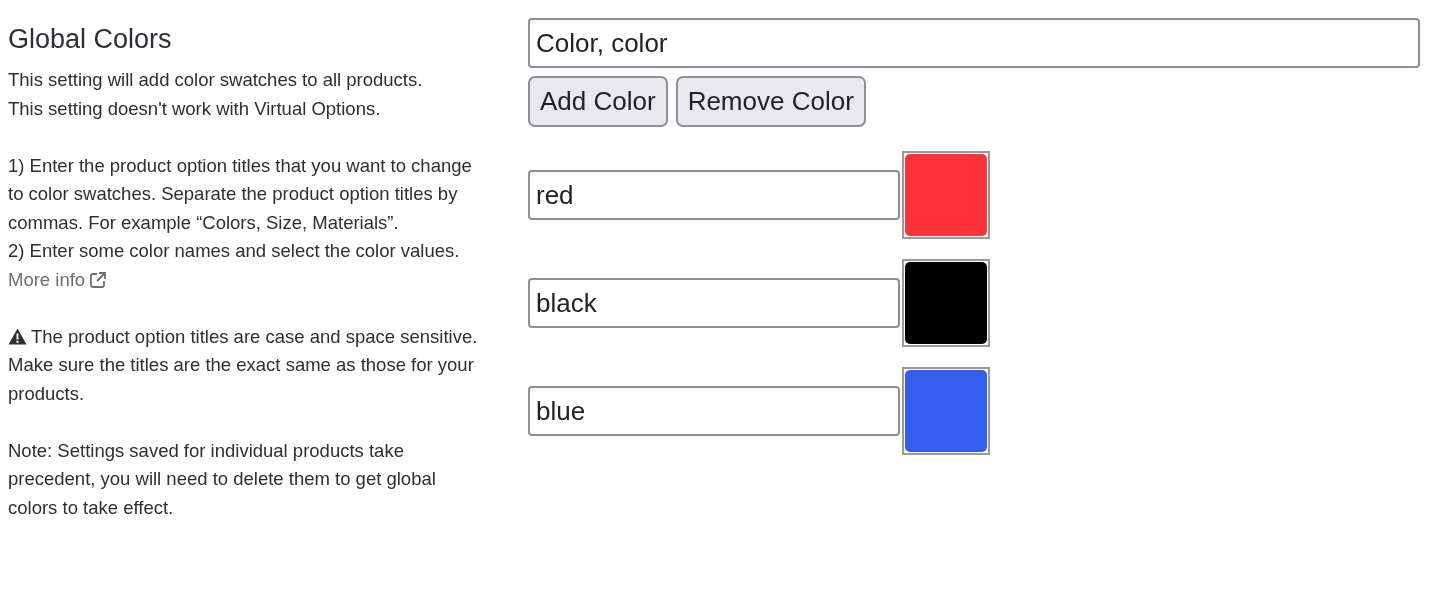 The height and width of the screenshot is (614, 1440). I want to click on color-name-field: blue, so click(714, 411).